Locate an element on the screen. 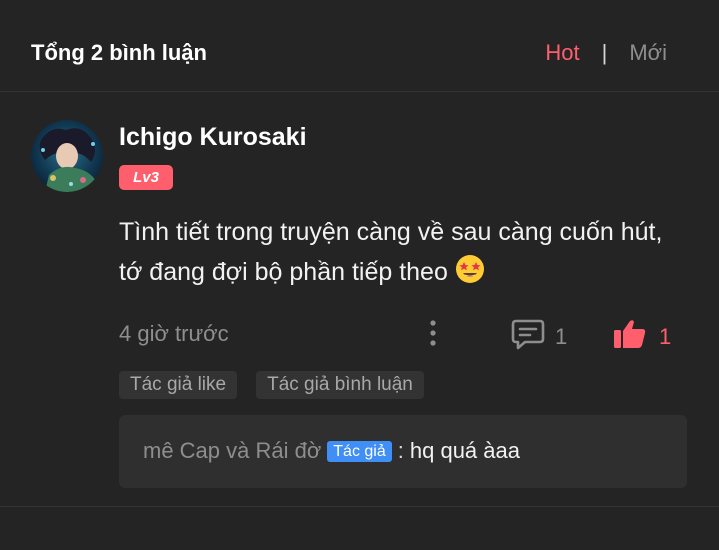  sort-switch: Hot | Mới is located at coordinates (606, 53).